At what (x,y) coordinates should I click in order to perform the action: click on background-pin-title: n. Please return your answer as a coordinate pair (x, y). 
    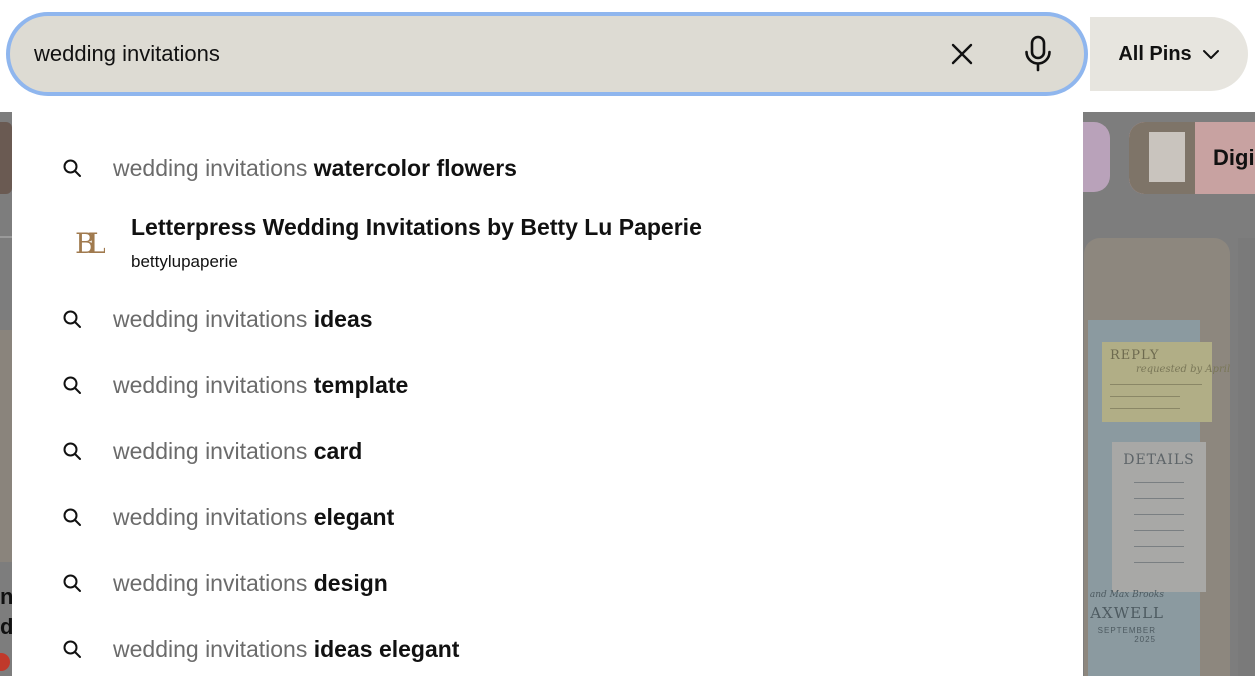
    Looking at the image, I should click on (6, 596).